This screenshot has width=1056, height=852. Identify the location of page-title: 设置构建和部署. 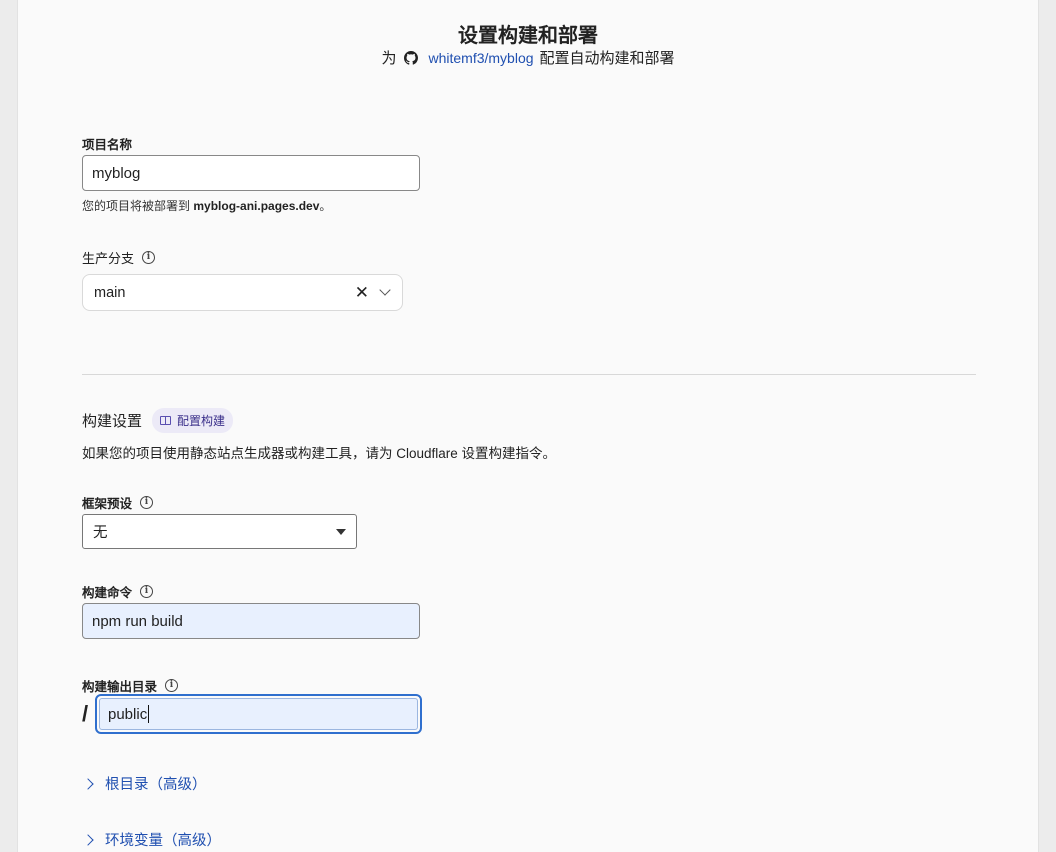
(528, 36).